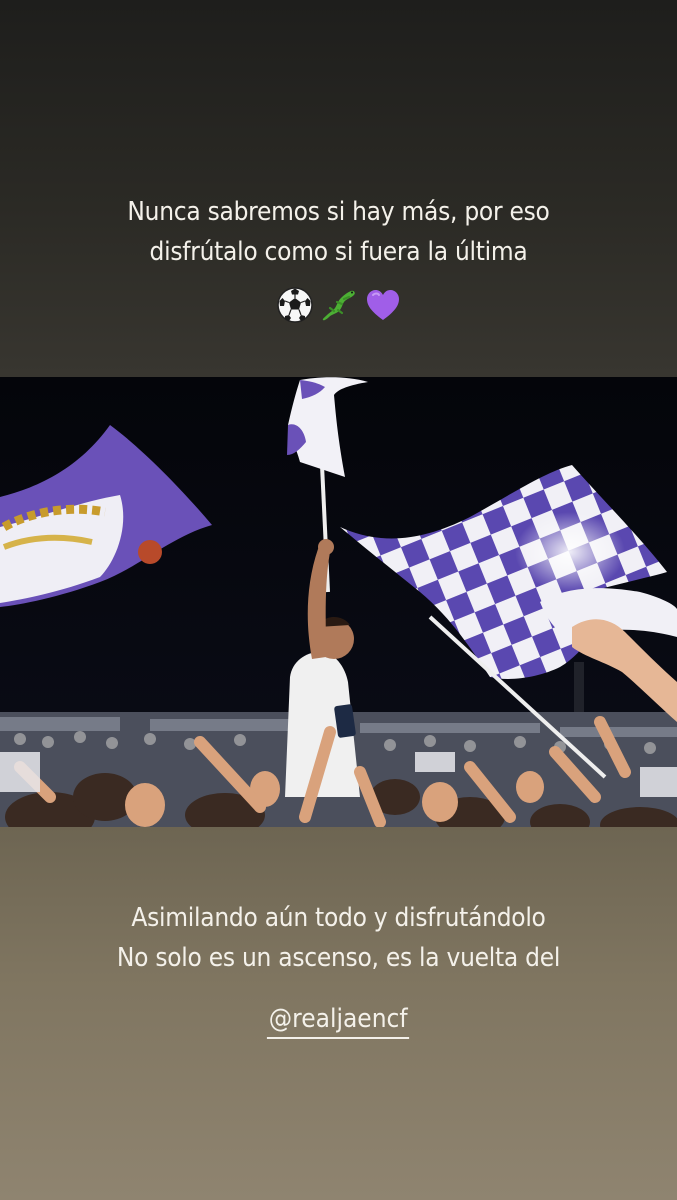 The height and width of the screenshot is (1200, 677). Describe the element at coordinates (383, 305) in the screenshot. I see `purple-heart-icon` at that location.